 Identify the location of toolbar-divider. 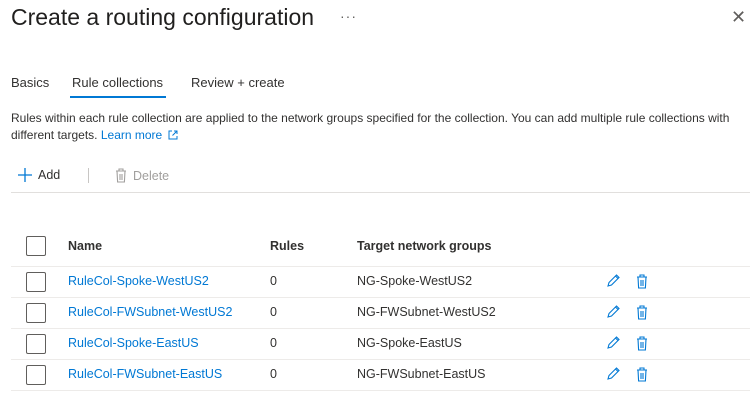
(380, 192).